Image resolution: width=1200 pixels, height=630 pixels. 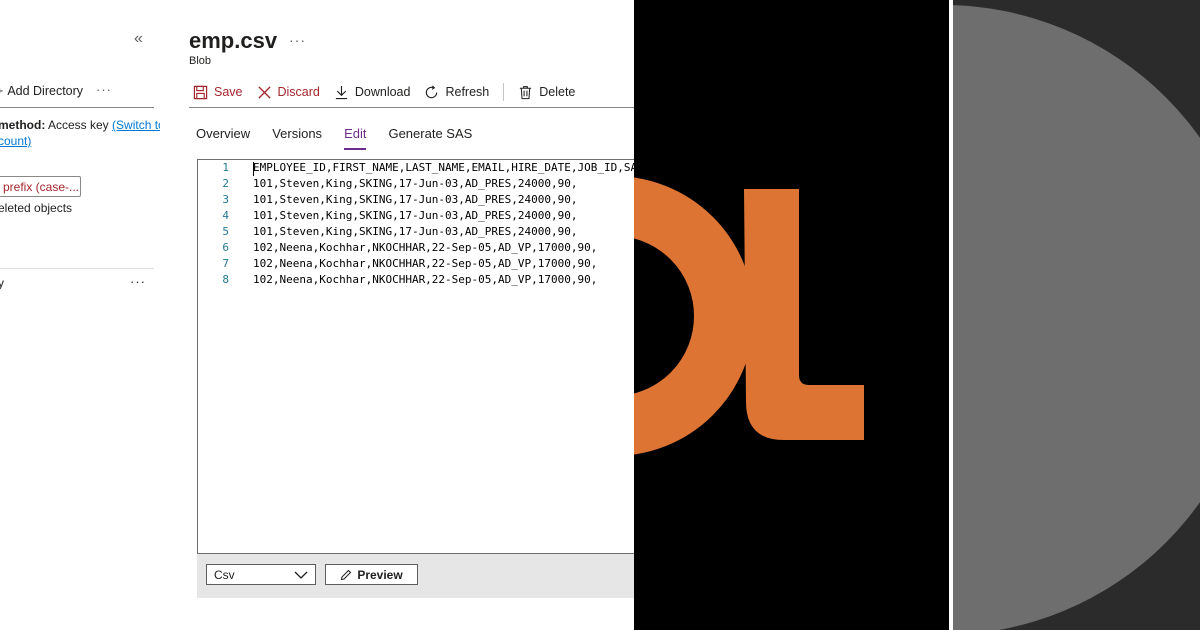 I want to click on toolbar-separator, so click(x=504, y=92).